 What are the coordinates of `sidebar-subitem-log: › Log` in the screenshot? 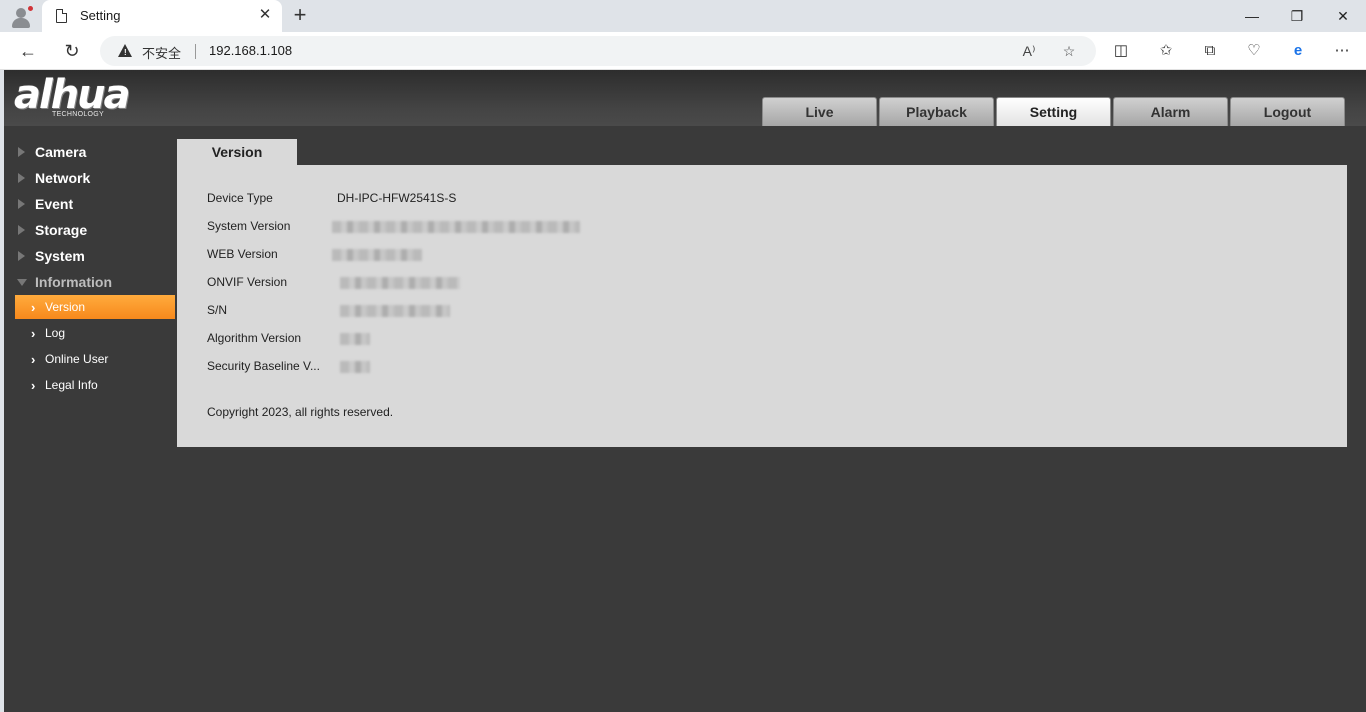 It's located at (95, 333).